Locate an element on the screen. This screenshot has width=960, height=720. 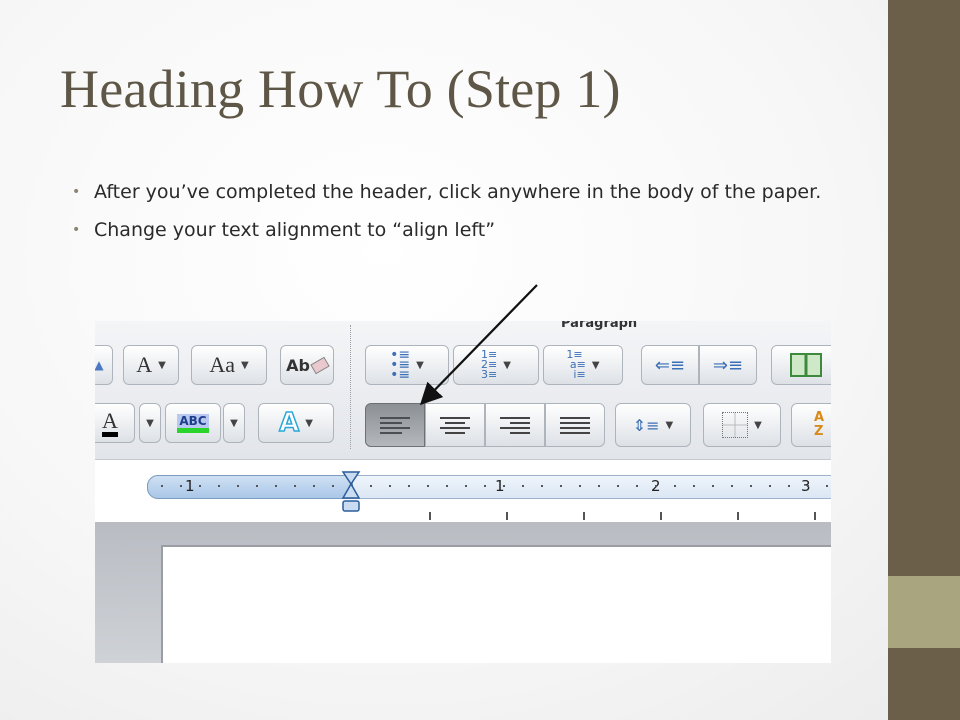
clear-formatting-button: Ab is located at coordinates (307, 365).